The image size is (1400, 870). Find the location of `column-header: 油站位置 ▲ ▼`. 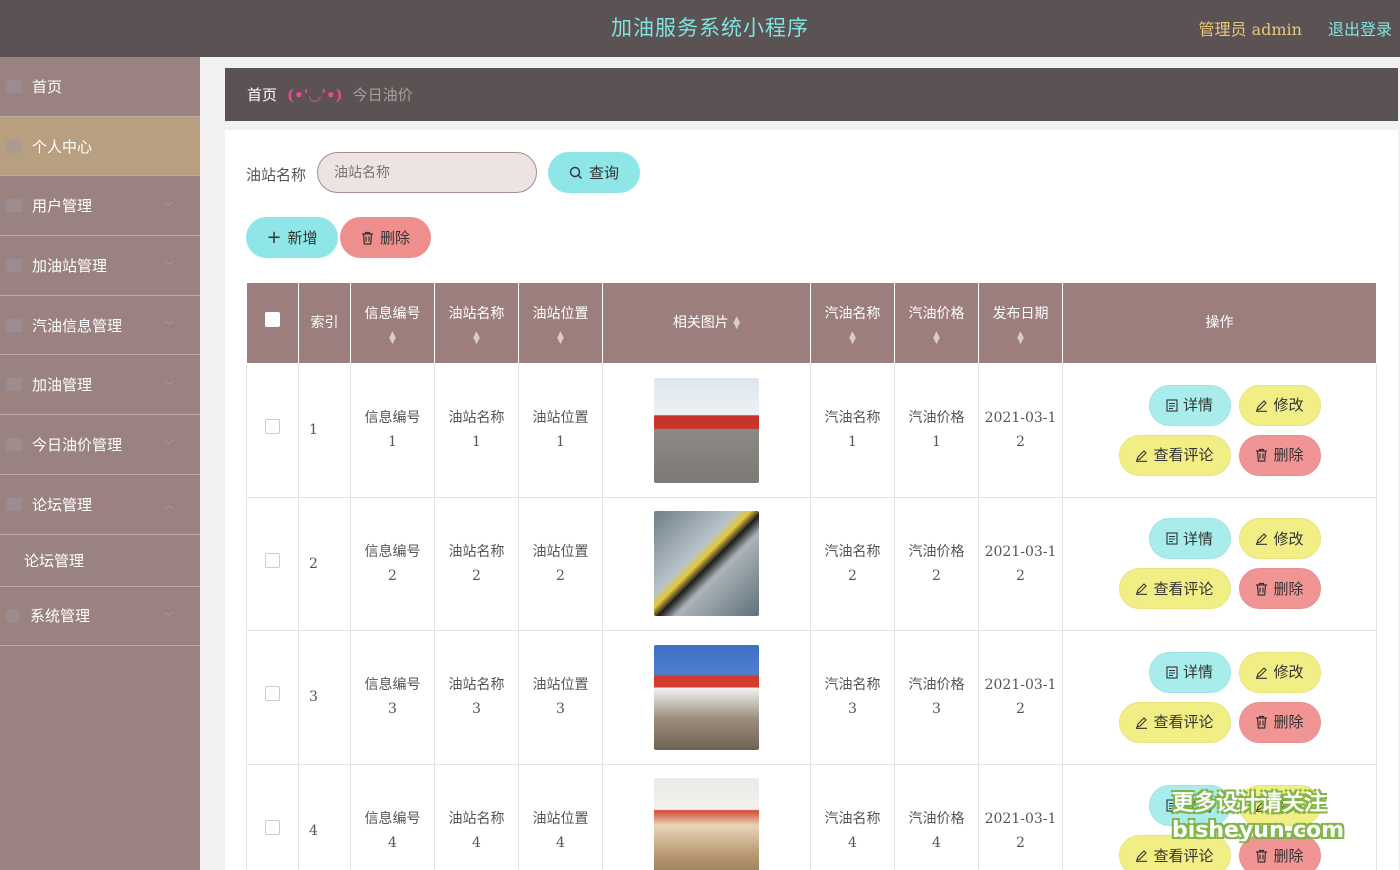

column-header: 油站位置 ▲ ▼ is located at coordinates (560, 323).